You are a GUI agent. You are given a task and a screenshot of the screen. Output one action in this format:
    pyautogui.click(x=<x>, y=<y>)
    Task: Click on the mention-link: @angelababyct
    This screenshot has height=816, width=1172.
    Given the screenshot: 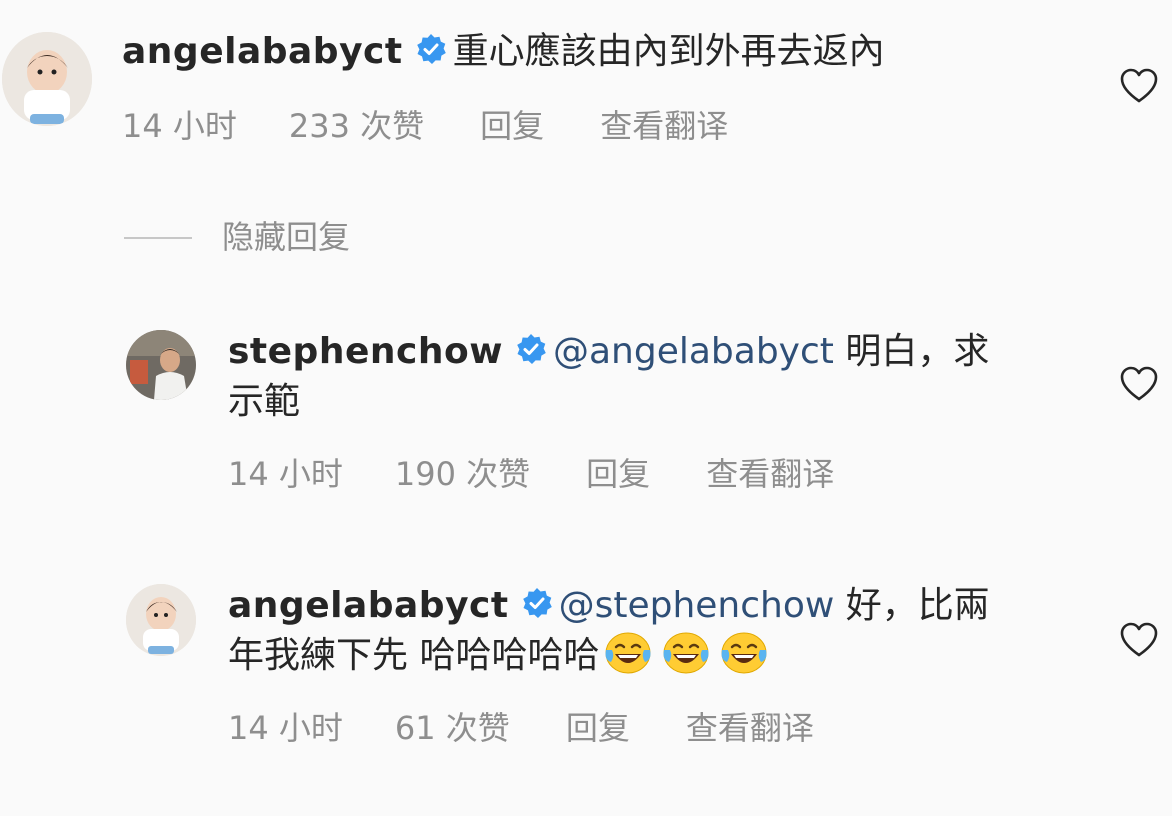 What is the action you would take?
    pyautogui.click(x=693, y=351)
    